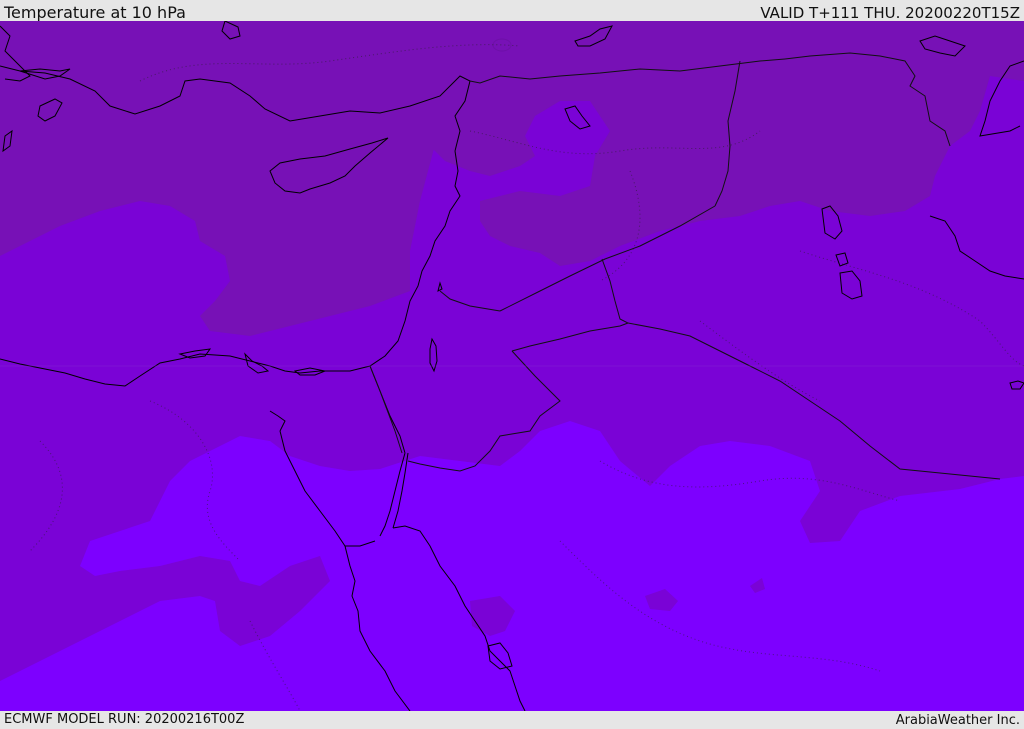 The width and height of the screenshot is (1024, 729). Describe the element at coordinates (95, 12) in the screenshot. I see `map-title: Temperature at 10 hPa` at that location.